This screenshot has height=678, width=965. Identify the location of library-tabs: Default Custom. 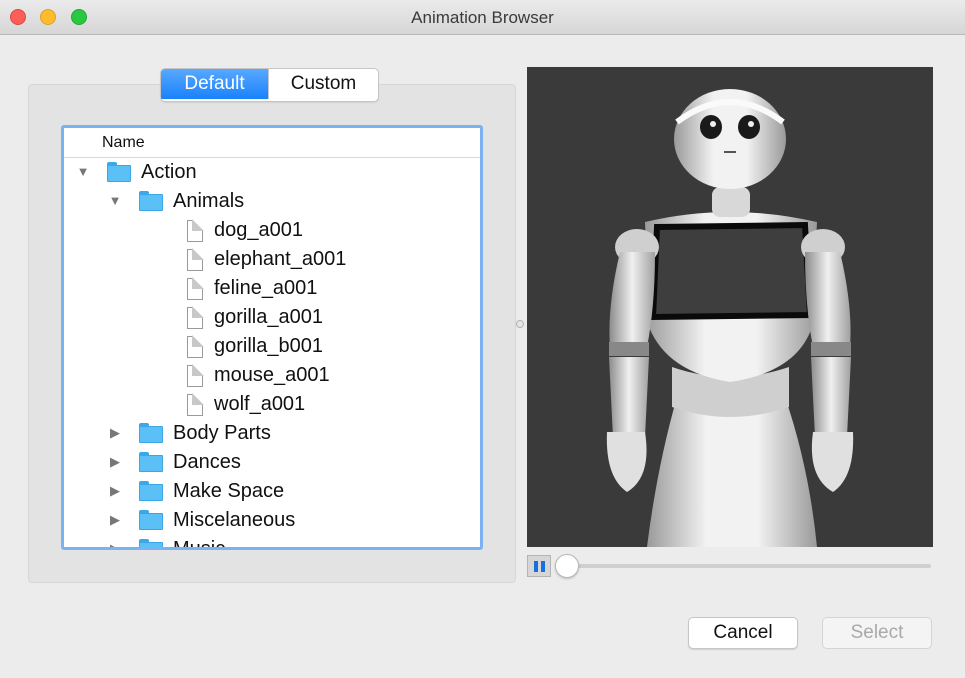
(269, 85).